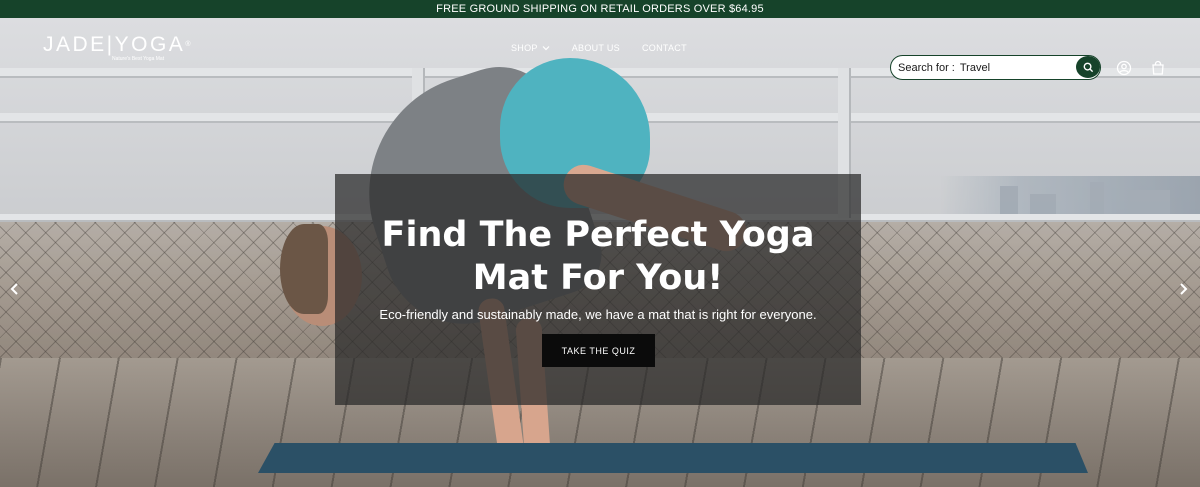  What do you see at coordinates (304, 269) in the screenshot?
I see `hero-person-hair` at bounding box center [304, 269].